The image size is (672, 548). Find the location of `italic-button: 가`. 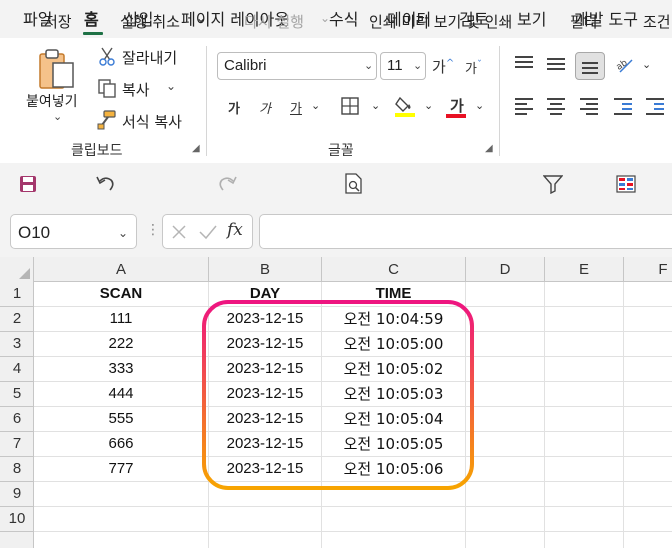

italic-button: 가 is located at coordinates (265, 107).